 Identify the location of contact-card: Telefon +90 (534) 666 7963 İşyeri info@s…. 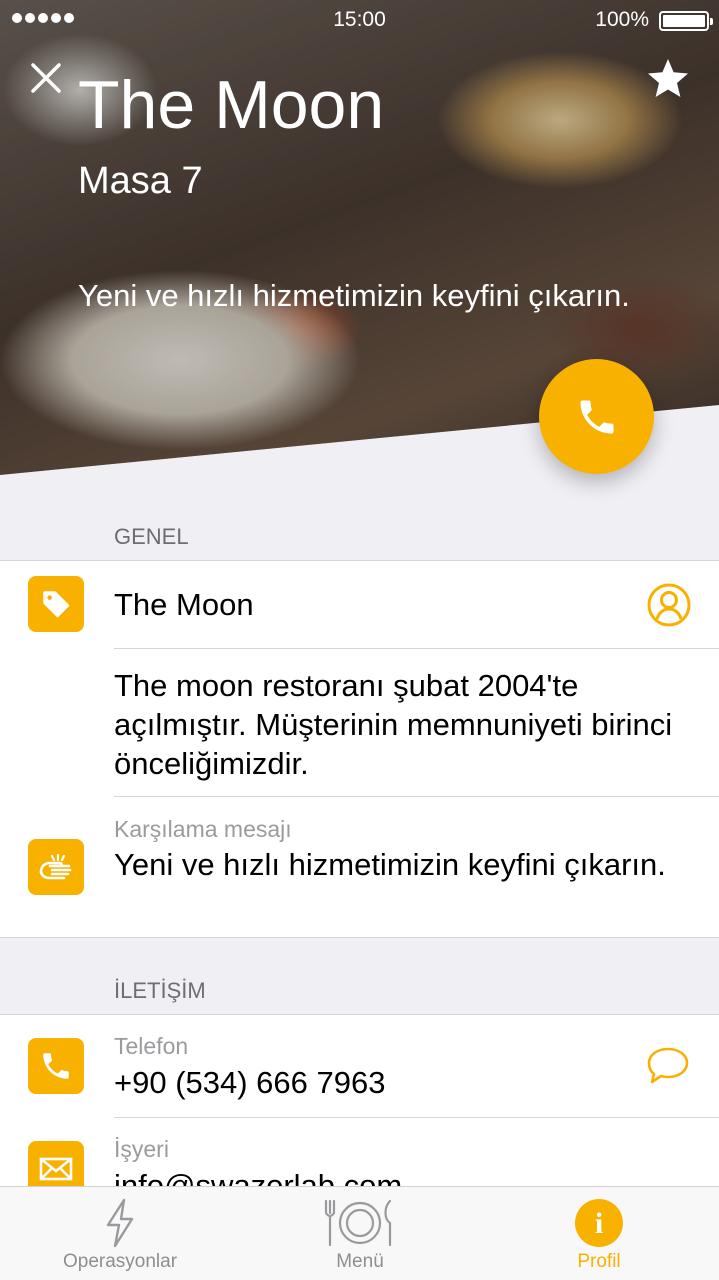
(359, 1109).